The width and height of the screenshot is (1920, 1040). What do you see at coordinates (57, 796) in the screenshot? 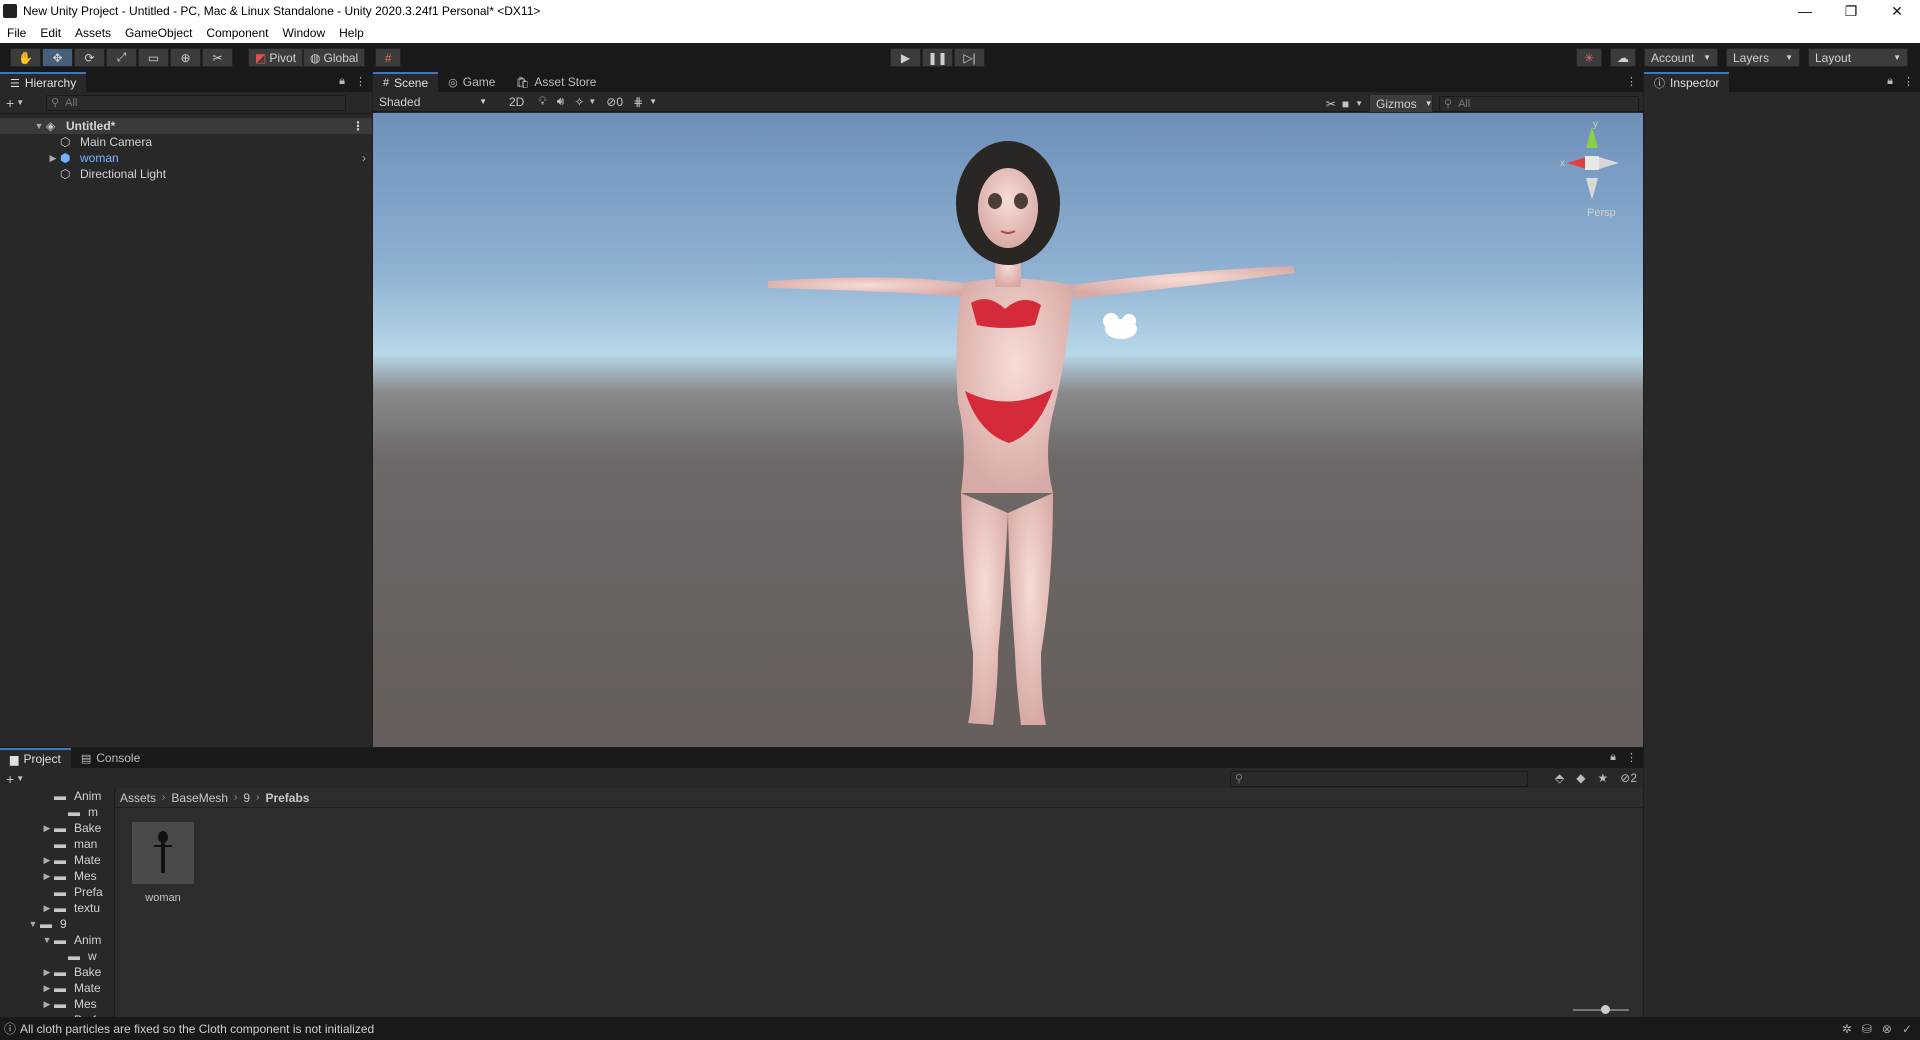
I see `folder-tree-item: ▬ Anim` at bounding box center [57, 796].